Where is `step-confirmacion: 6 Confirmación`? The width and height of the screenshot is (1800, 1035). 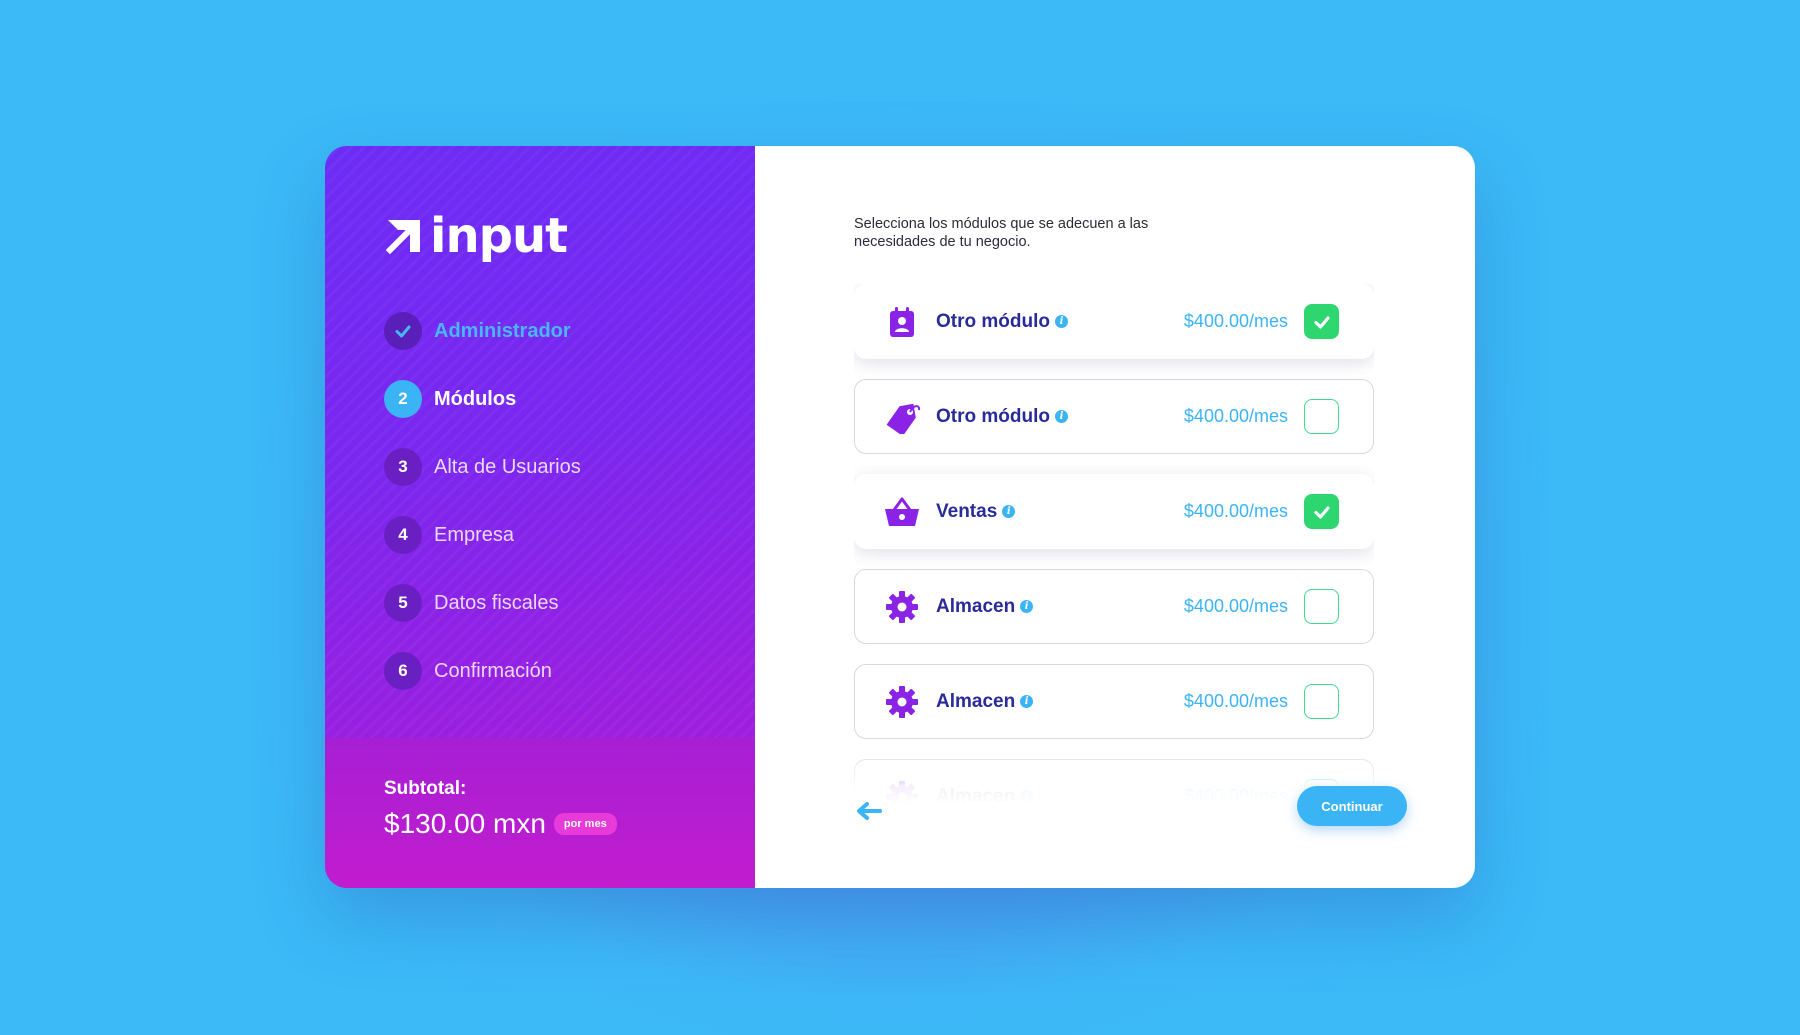 step-confirmacion: 6 Confirmación is located at coordinates (482, 671).